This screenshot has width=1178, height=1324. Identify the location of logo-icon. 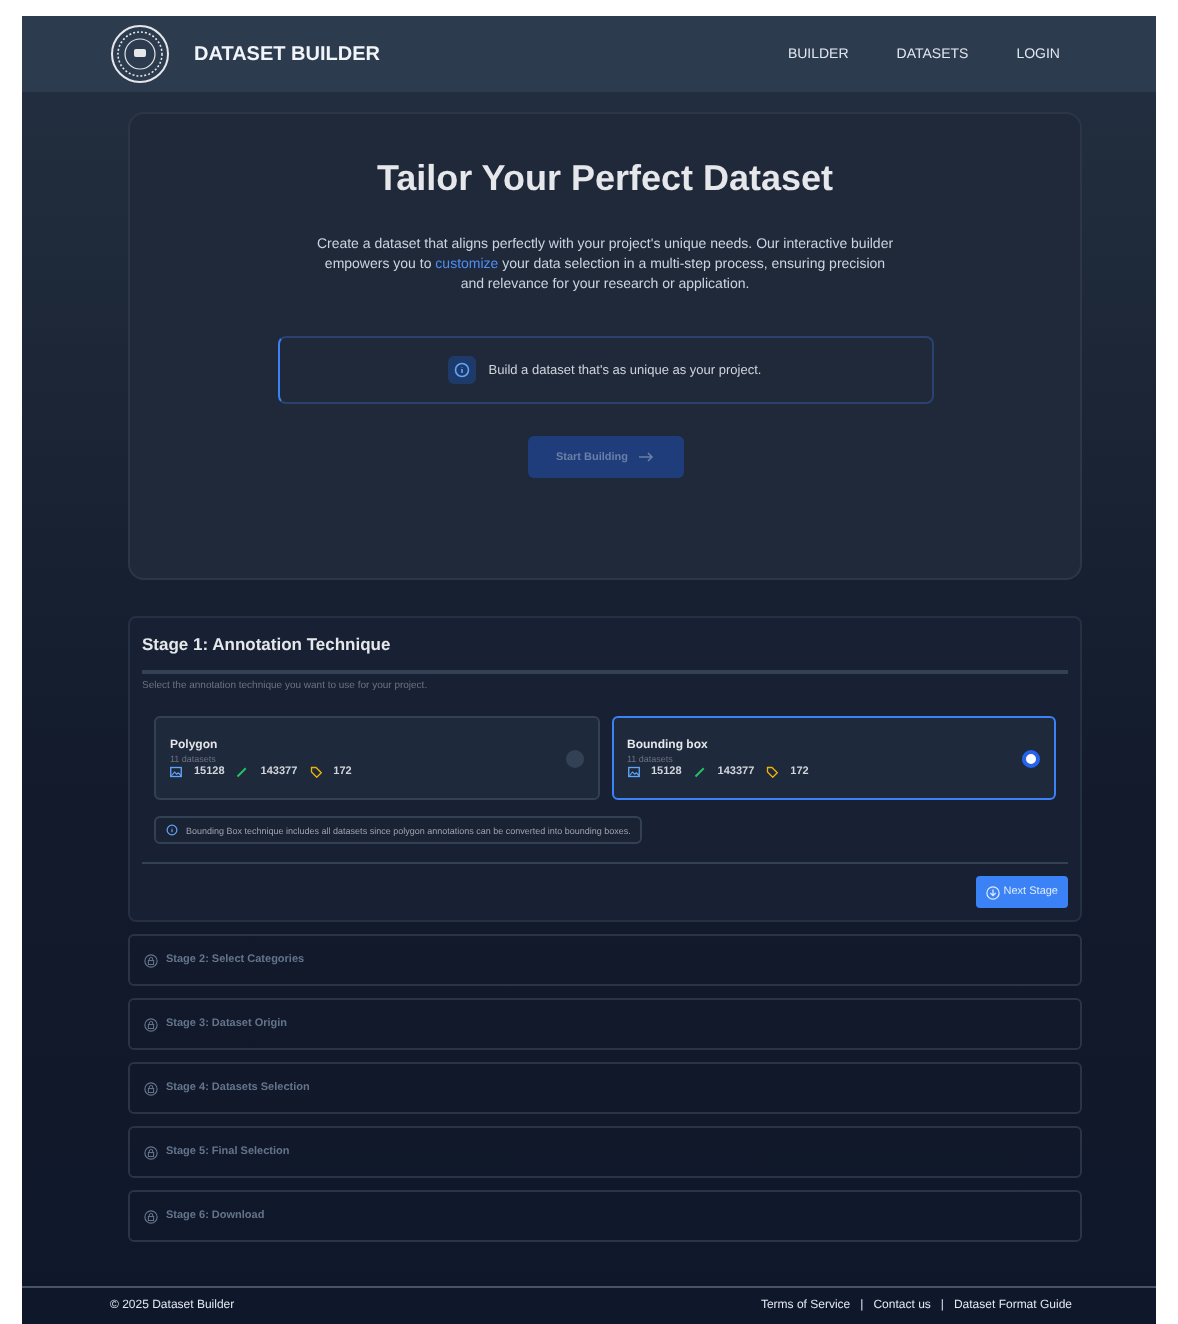
(140, 54).